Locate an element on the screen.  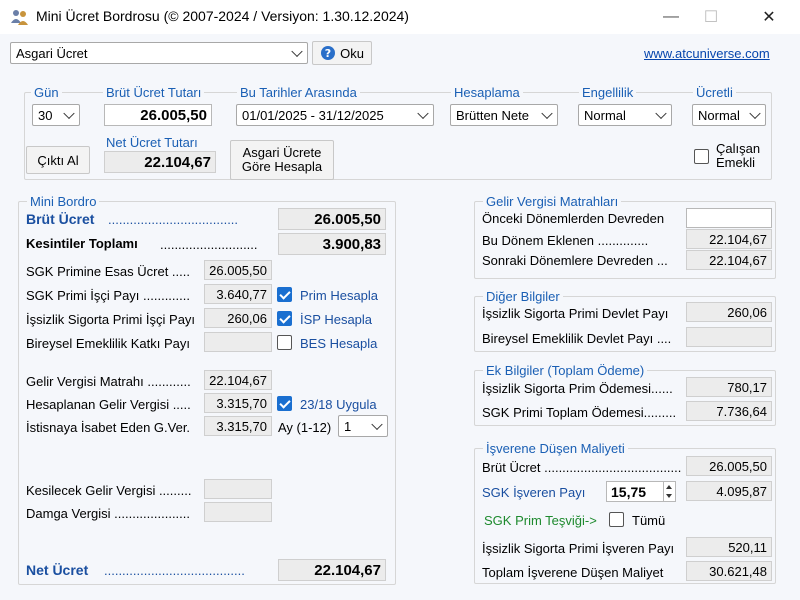
bes-label: Bireysel Emeklilik Katkı Payı is located at coordinates (108, 343).